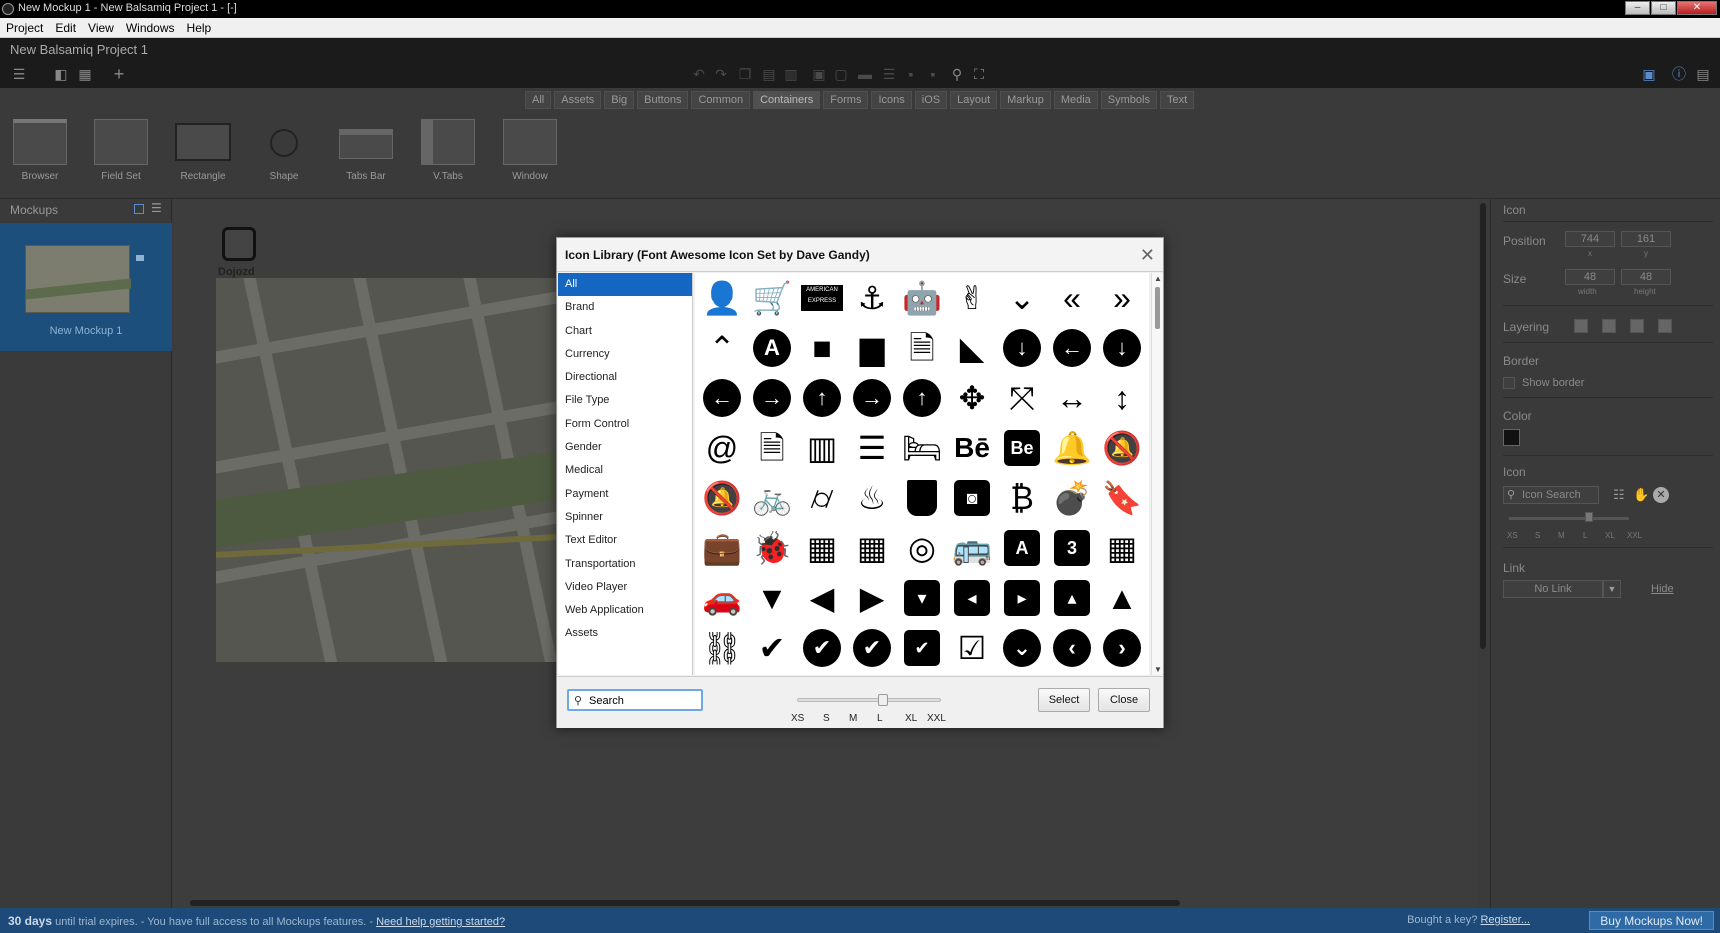 The width and height of the screenshot is (1720, 933). What do you see at coordinates (119, 74) in the screenshot?
I see `add-mockup-icon: +` at bounding box center [119, 74].